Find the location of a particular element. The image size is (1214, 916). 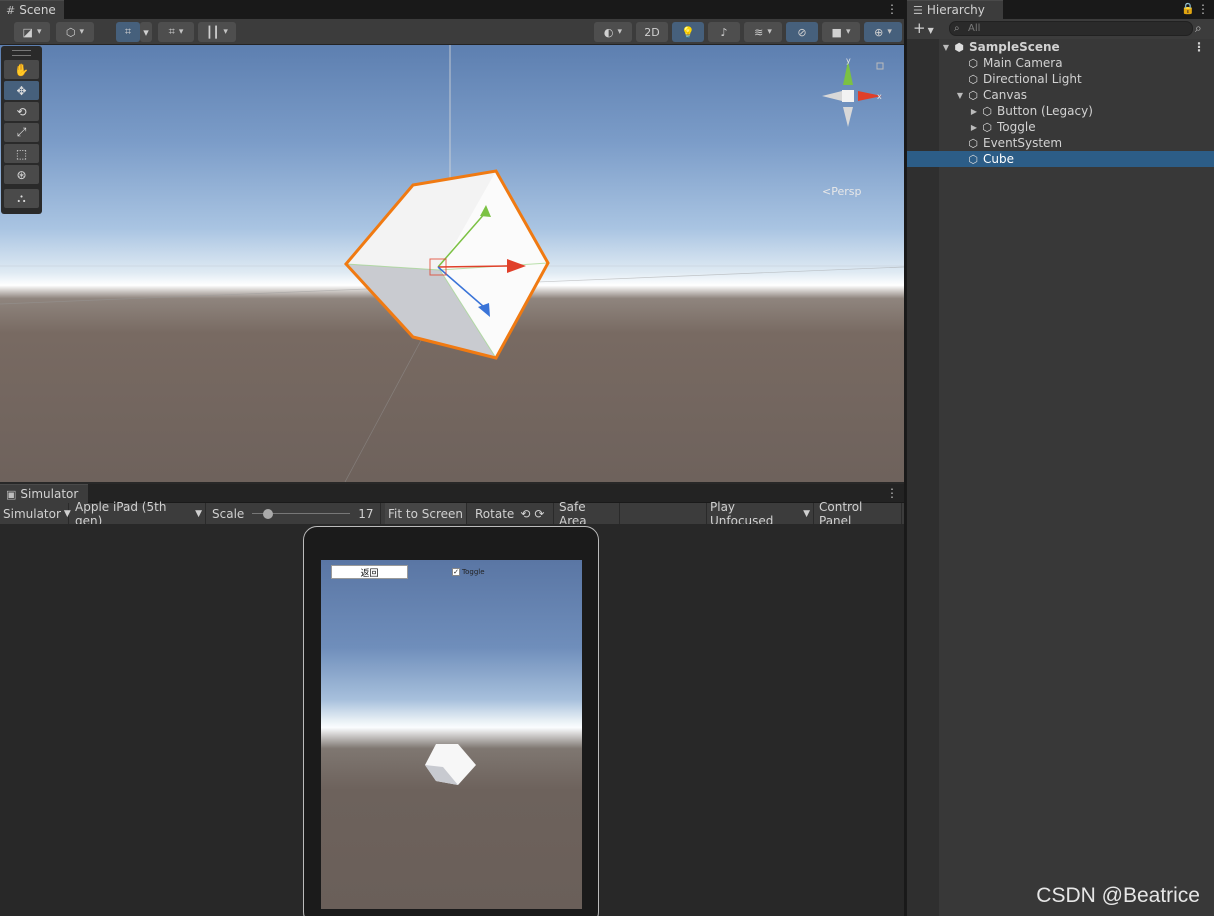

grid-snap-icon: ⌗ is located at coordinates (128, 31).